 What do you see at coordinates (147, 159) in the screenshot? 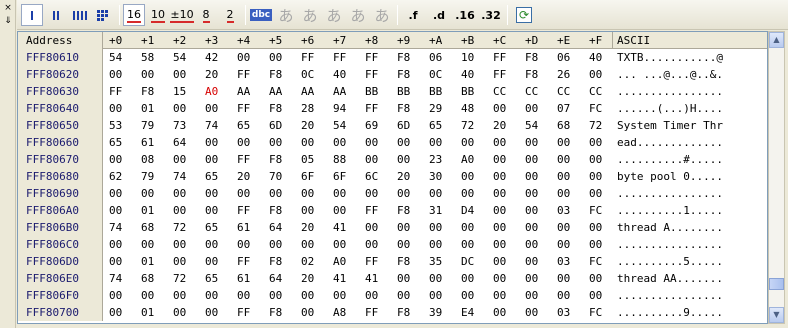
I see `byte-cell: 08` at bounding box center [147, 159].